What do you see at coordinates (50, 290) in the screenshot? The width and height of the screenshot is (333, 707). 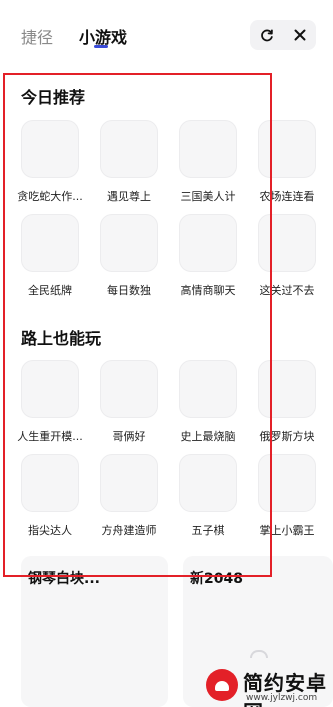 I see `game-name: 全民纸牌` at bounding box center [50, 290].